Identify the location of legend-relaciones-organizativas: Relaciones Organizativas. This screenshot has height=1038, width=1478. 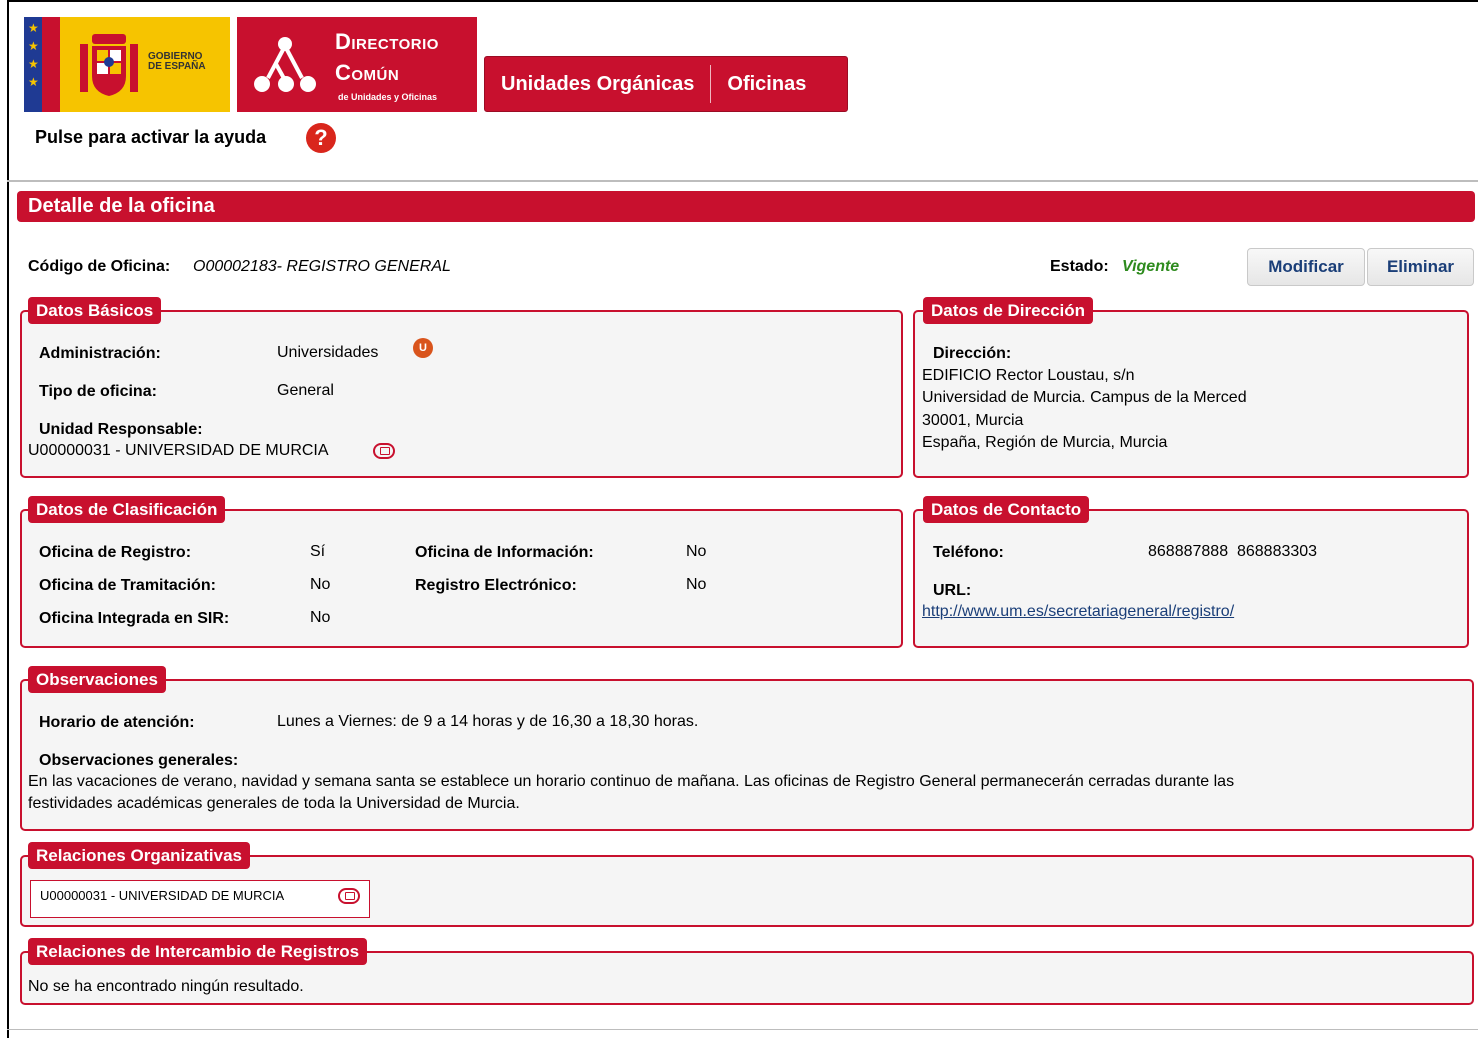
(139, 855).